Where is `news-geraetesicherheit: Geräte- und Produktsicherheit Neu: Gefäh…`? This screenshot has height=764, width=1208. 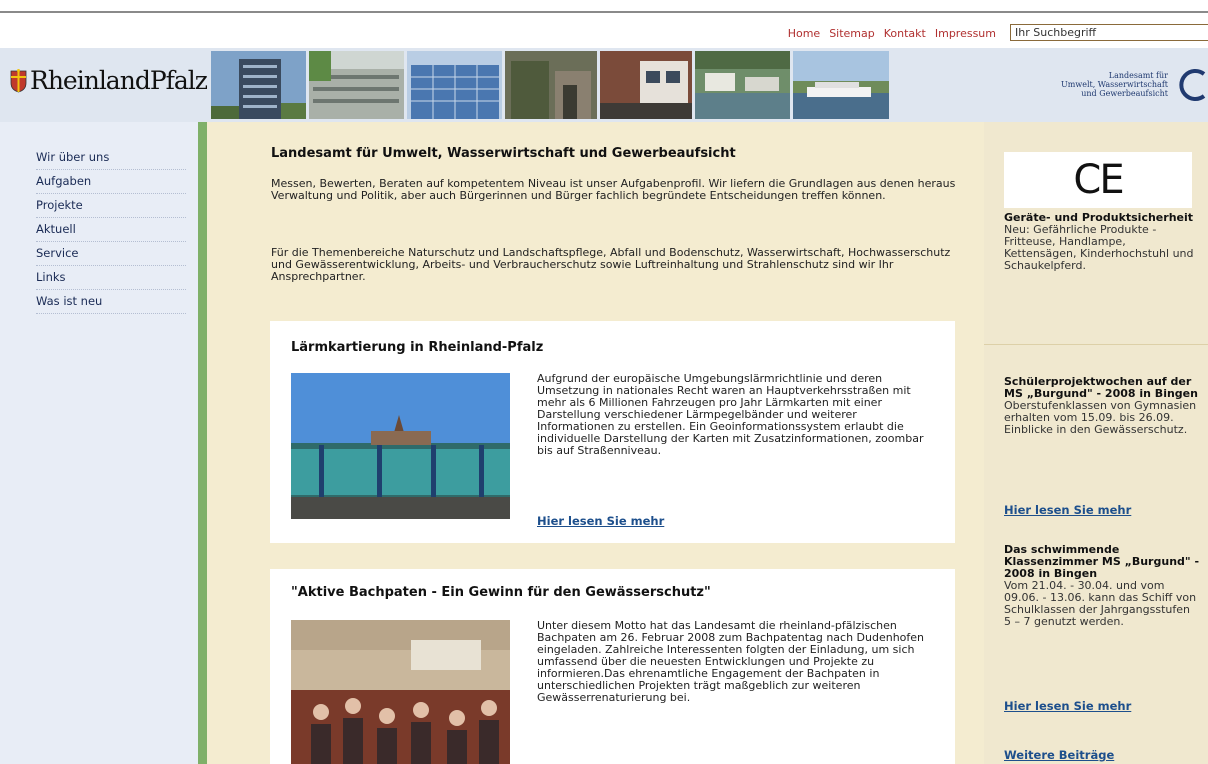
news-geraetesicherheit: Geräte- und Produktsicherheit Neu: Gefäh… is located at coordinates (1102, 242).